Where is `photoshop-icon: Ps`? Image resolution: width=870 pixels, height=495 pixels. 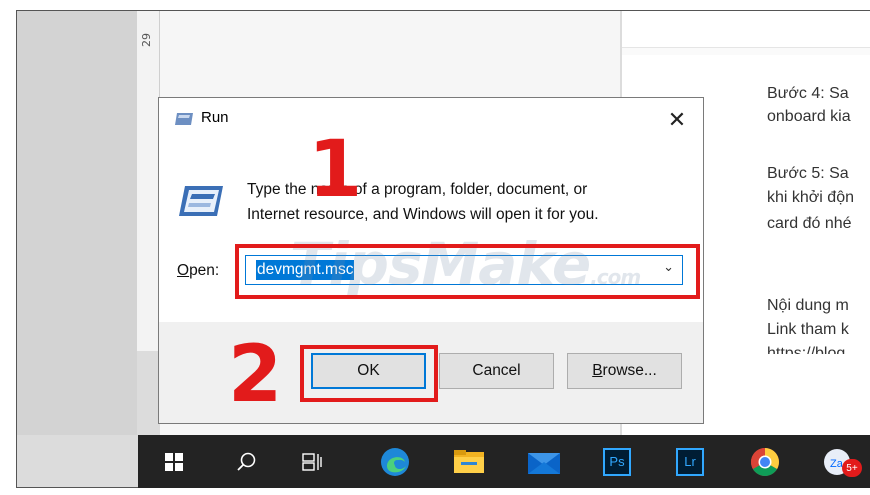 photoshop-icon: Ps is located at coordinates (617, 461).